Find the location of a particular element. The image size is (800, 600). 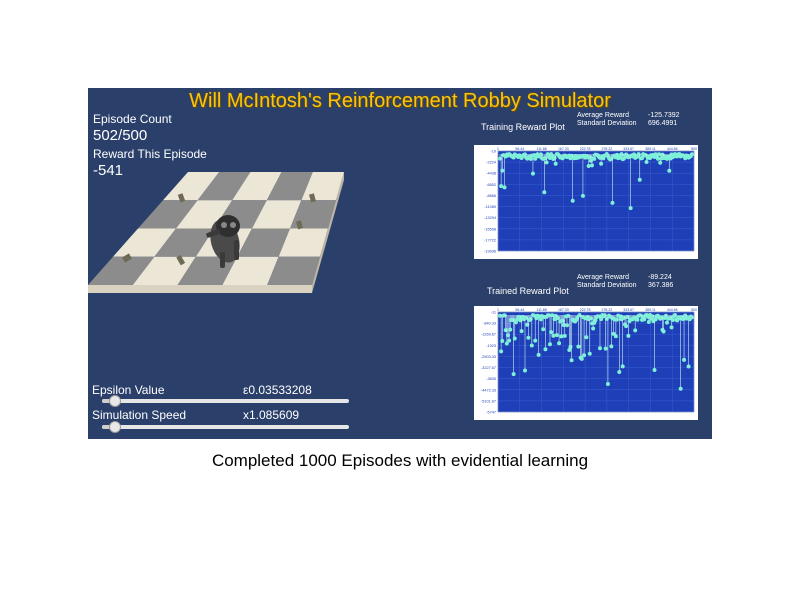

y-tick-label: -11 is located at coordinates (493, 313).